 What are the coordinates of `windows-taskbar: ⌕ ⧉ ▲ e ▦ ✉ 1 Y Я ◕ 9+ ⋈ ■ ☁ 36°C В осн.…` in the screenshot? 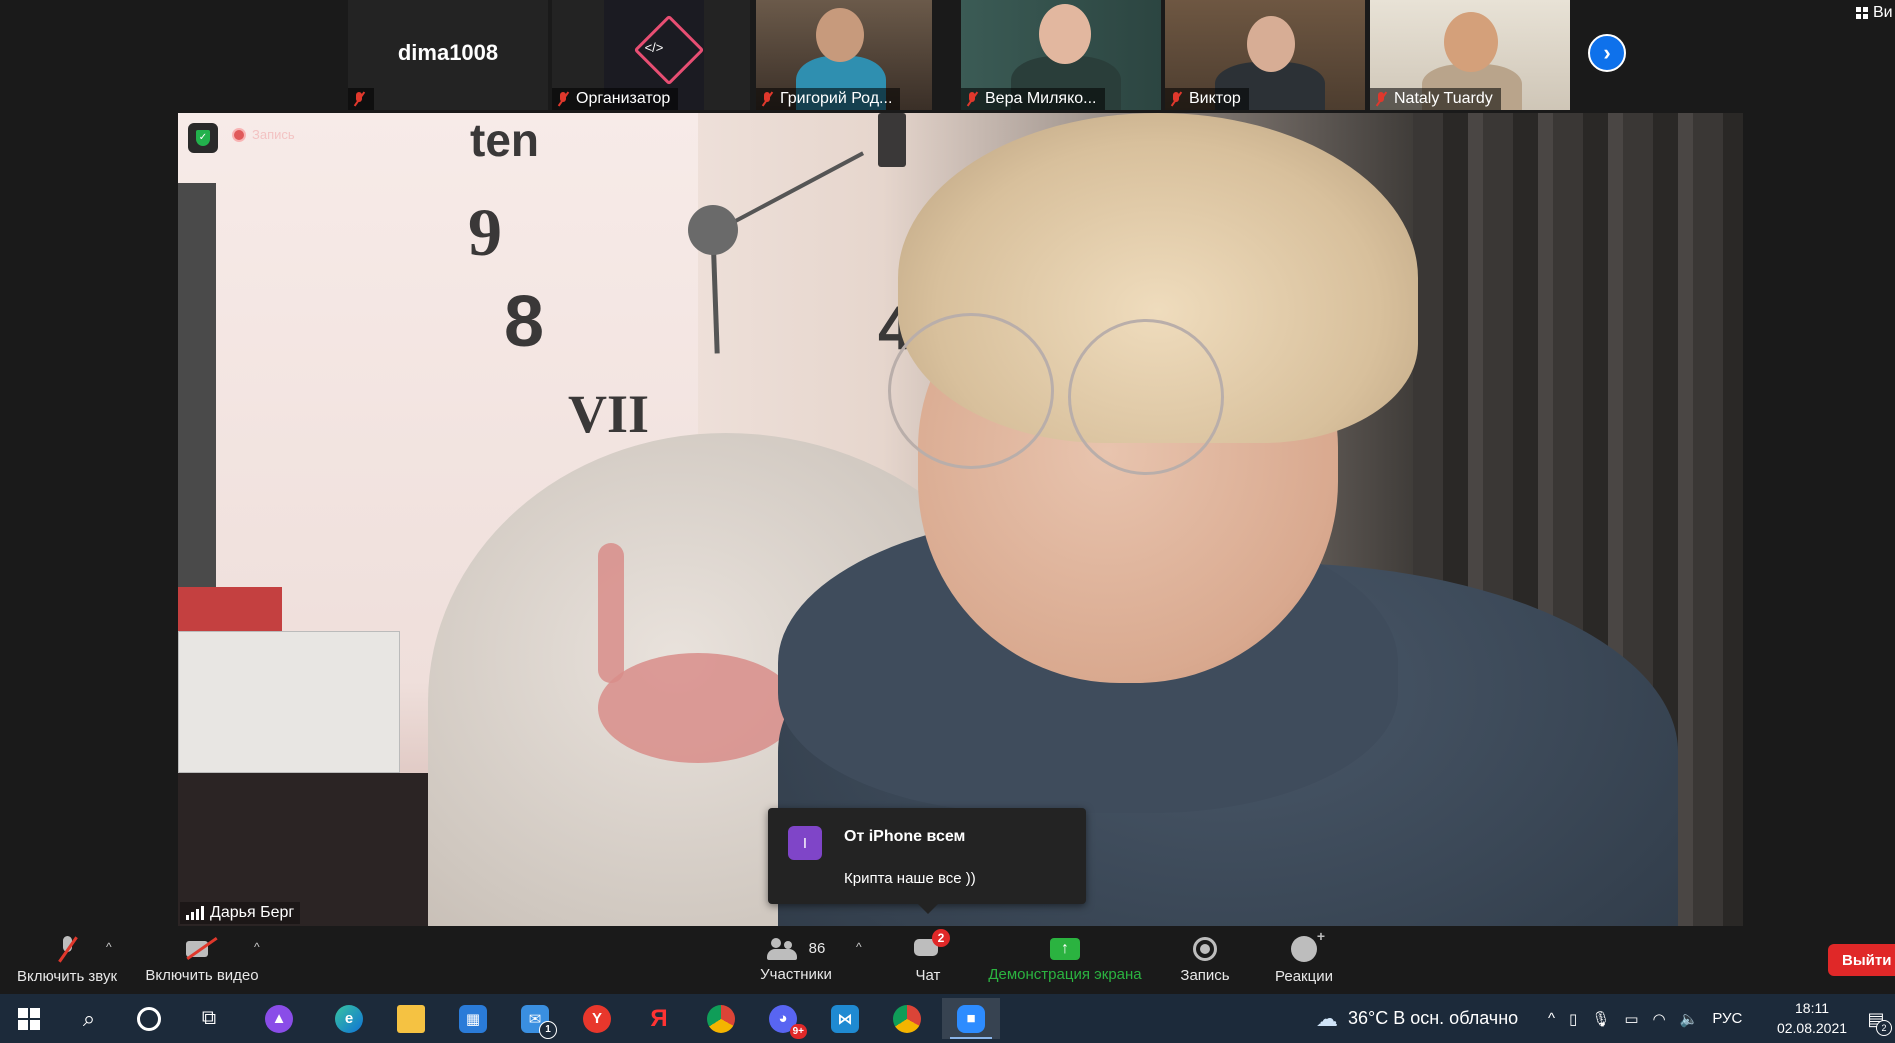 It's located at (947, 1018).